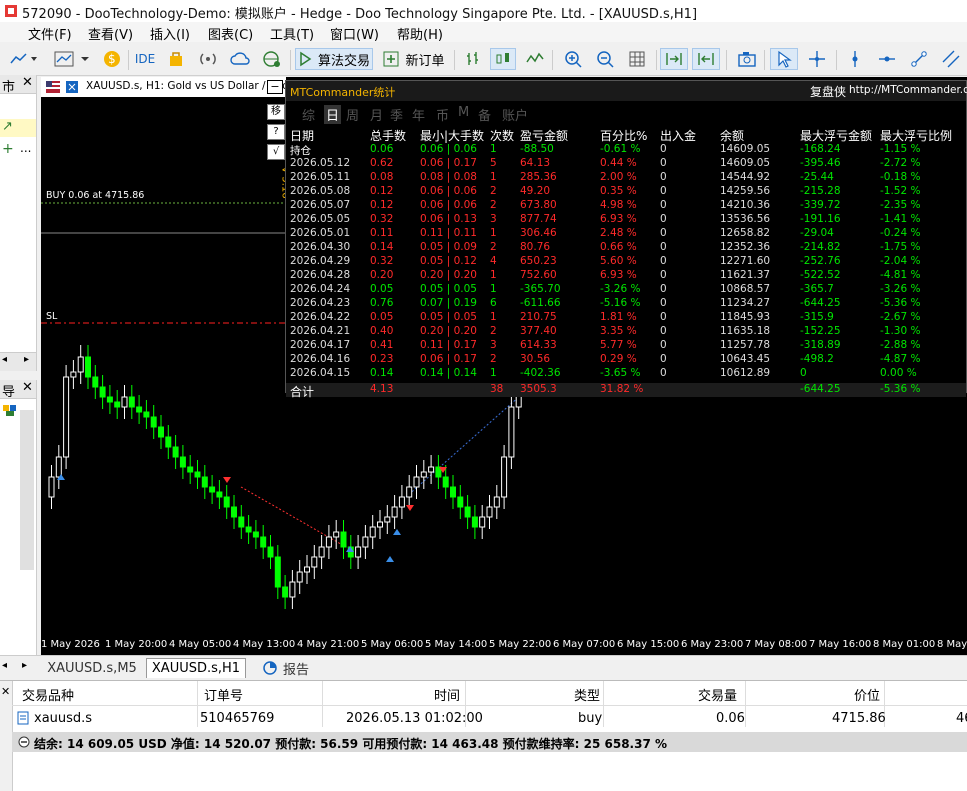 This screenshot has height=791, width=967. Describe the element at coordinates (452, 135) in the screenshot. I see `stats-column-header: 最小|大手数` at that location.